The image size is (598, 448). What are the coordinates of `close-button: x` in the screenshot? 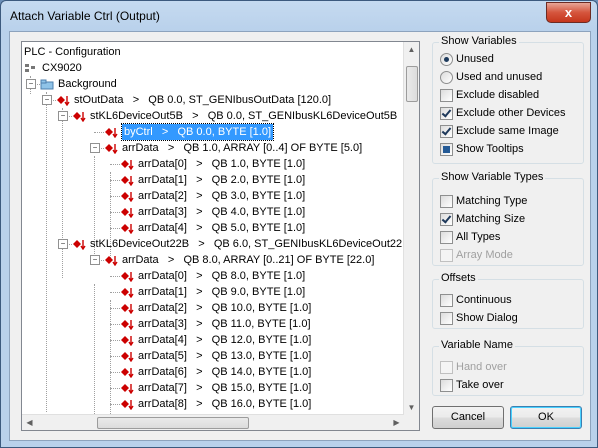 It's located at (568, 12).